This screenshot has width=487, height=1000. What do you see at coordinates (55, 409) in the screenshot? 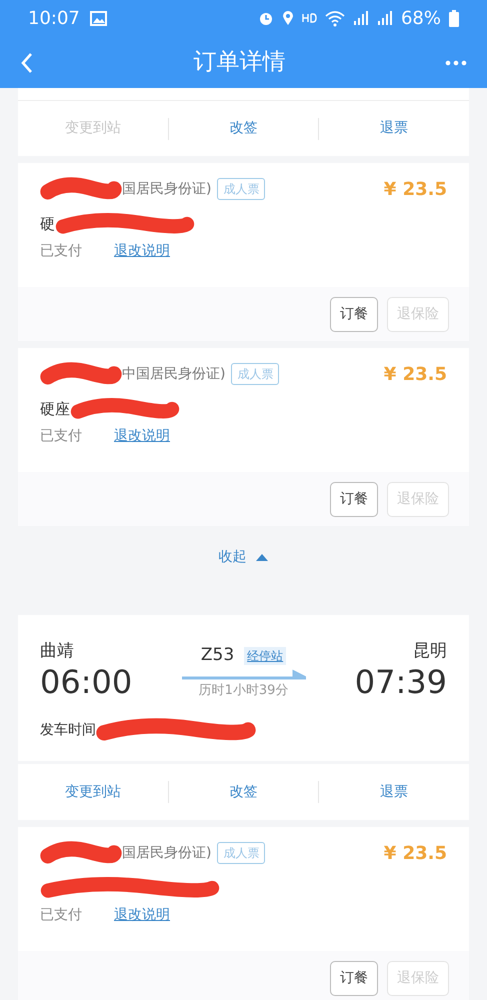
I see `seat-info: 硬座` at bounding box center [55, 409].